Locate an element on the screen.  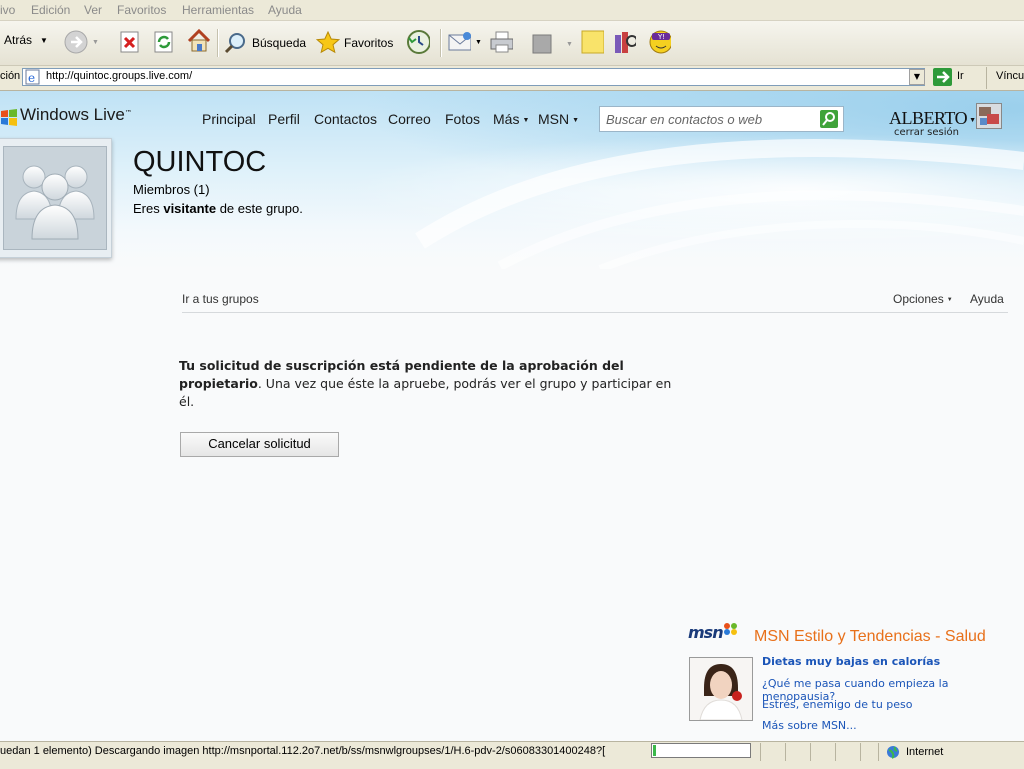
yahoo-messenger-icon: Y! is located at coordinates (659, 41).